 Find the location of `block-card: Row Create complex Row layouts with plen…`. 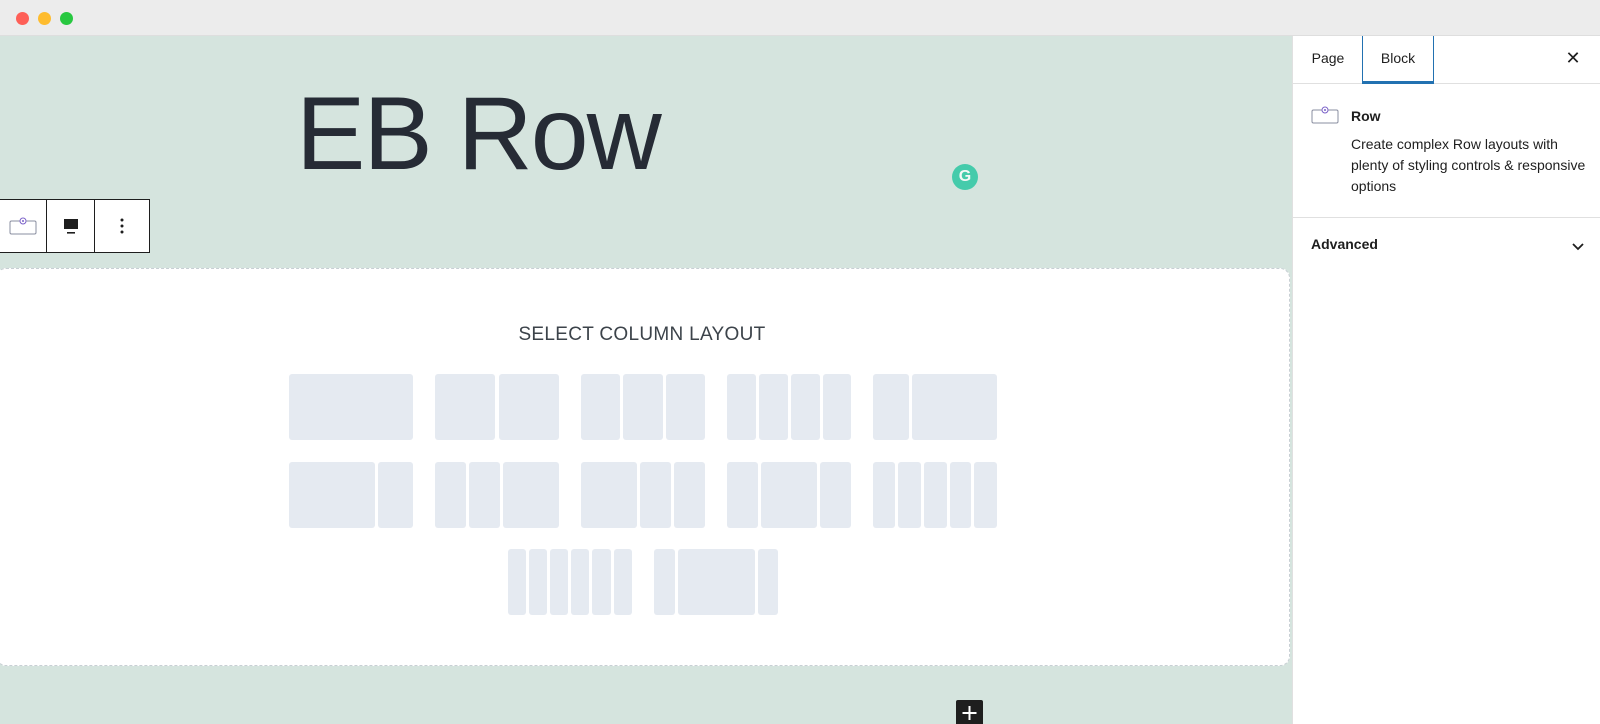

block-card: Row Create complex Row layouts with plen… is located at coordinates (1446, 151).